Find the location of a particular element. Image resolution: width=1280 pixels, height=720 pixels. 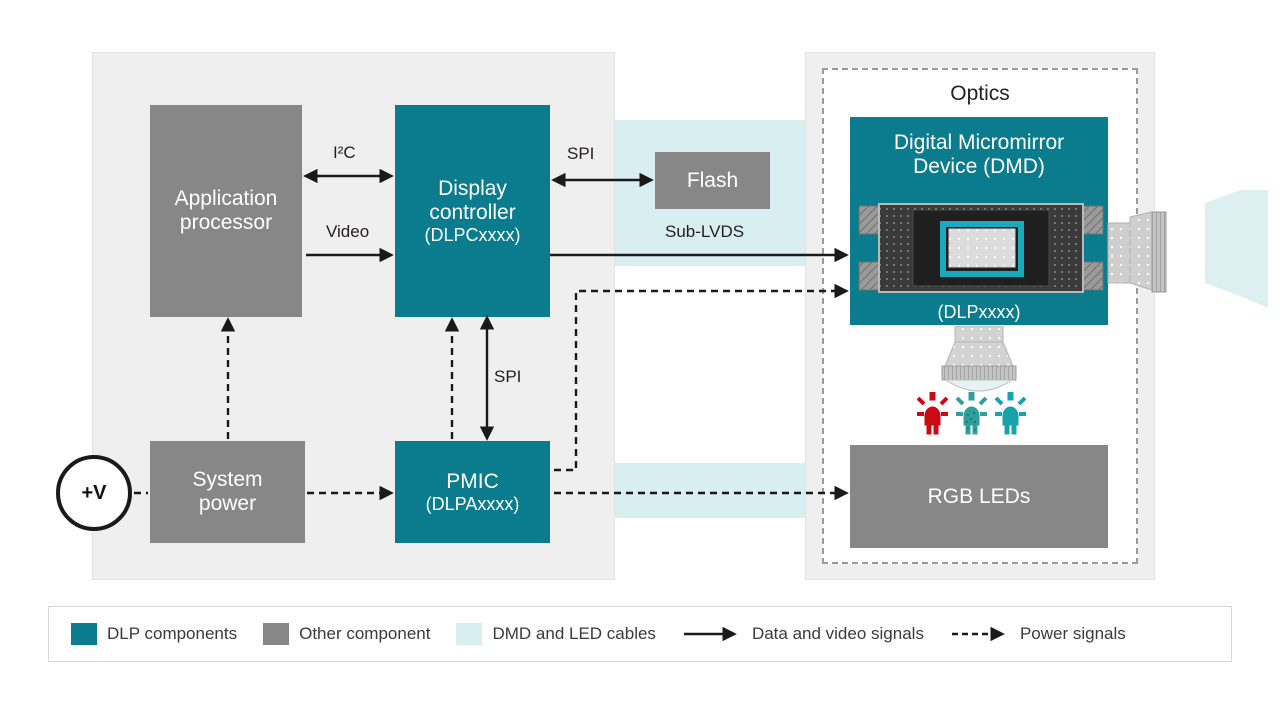

legend-label-cables: DMD and LED cables is located at coordinates (574, 633).